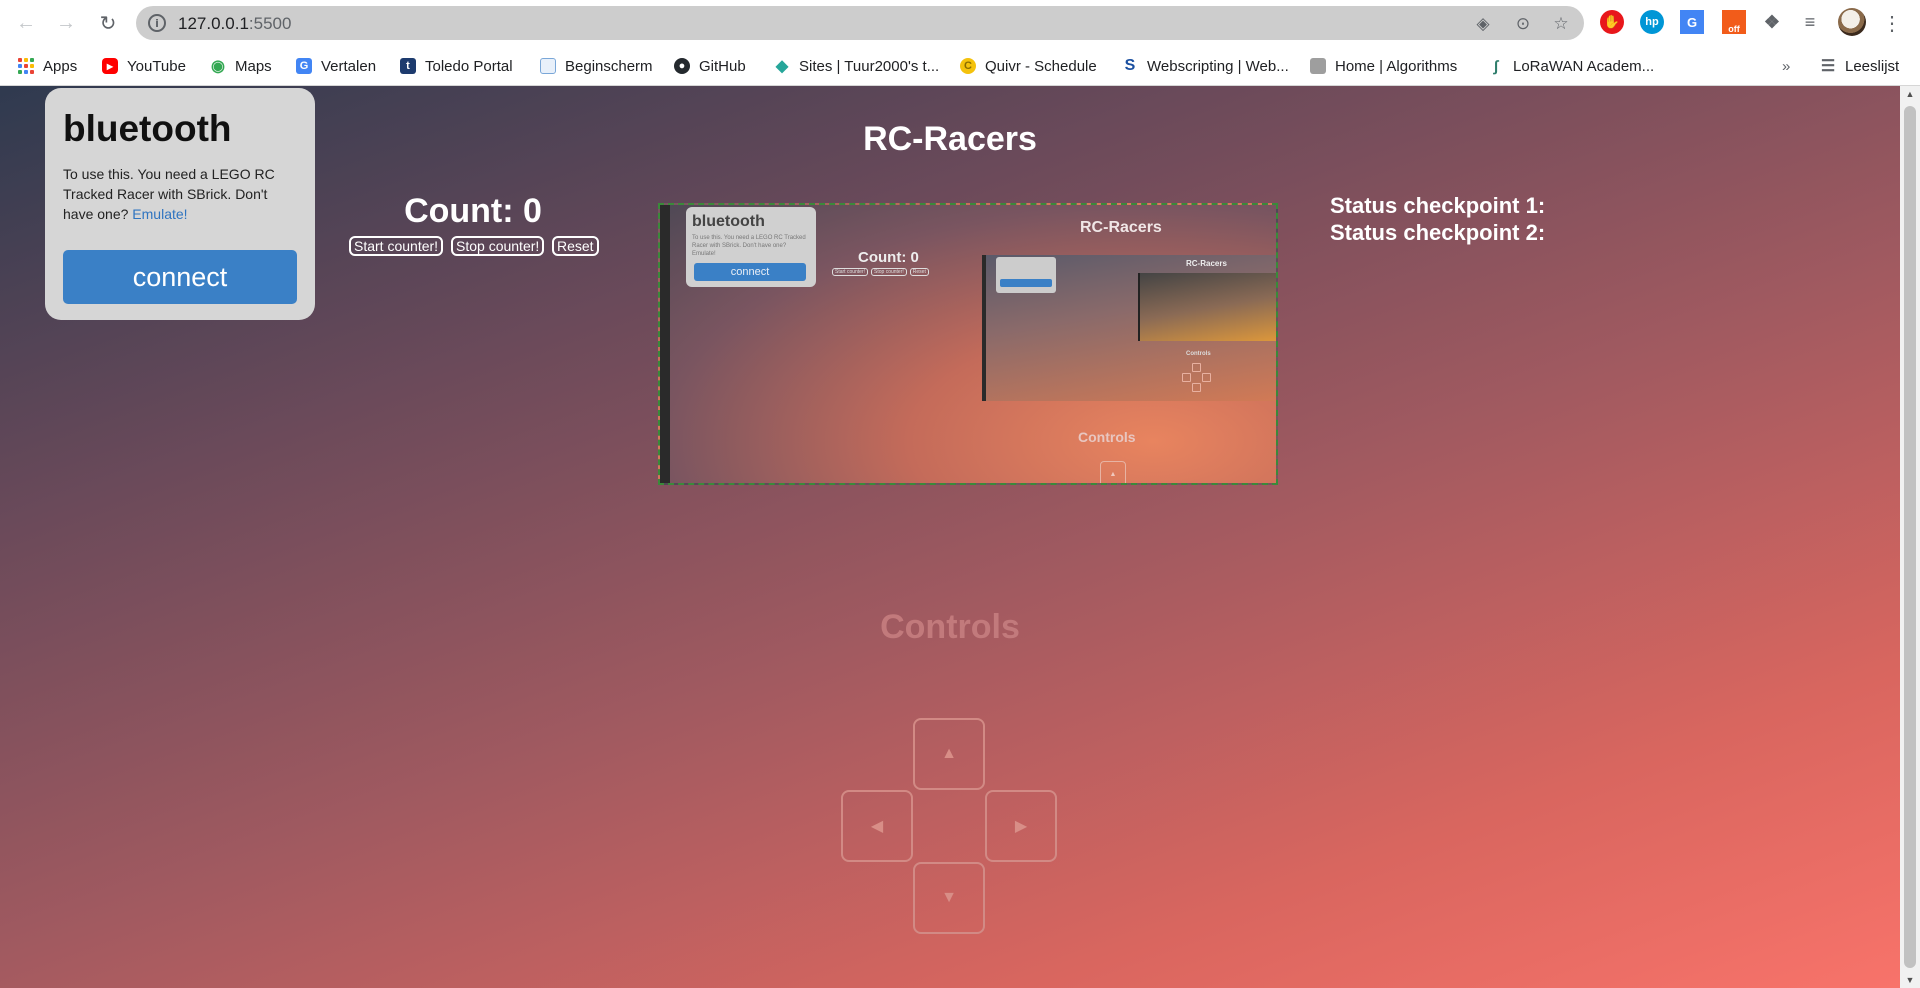 The width and height of the screenshot is (1920, 988). What do you see at coordinates (728, 221) in the screenshot?
I see `feed-card-heading: bluetooth` at bounding box center [728, 221].